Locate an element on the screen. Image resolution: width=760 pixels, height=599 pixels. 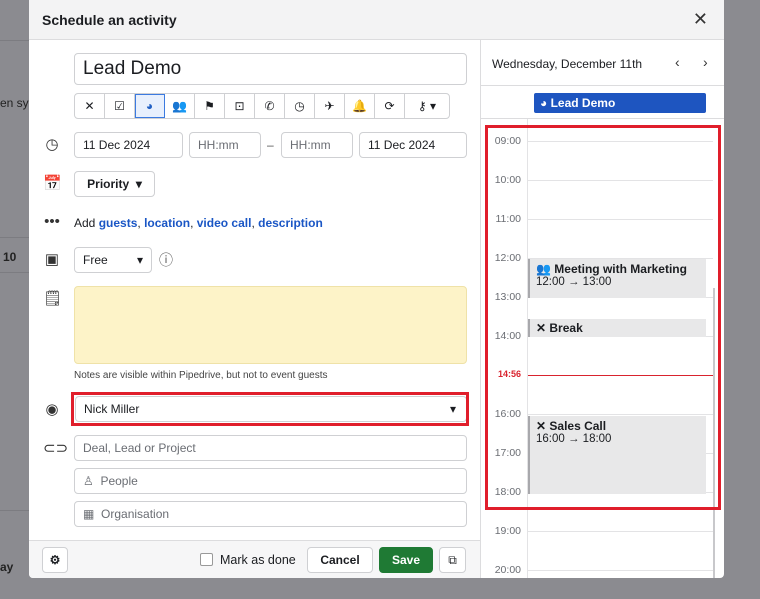
bell-icon: 🔔 is located at coordinates (359, 106).